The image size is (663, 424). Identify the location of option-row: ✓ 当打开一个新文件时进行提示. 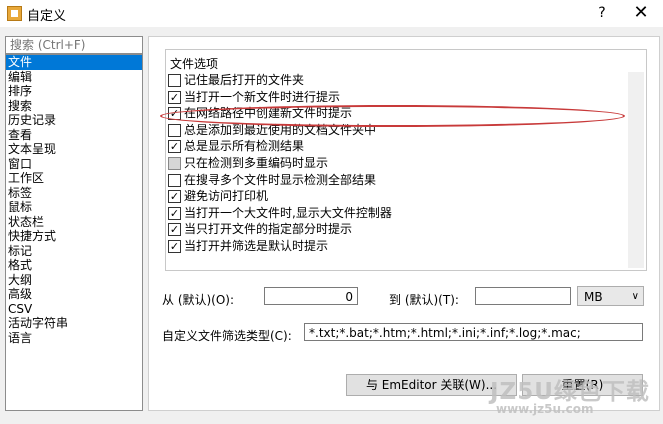
(398, 97).